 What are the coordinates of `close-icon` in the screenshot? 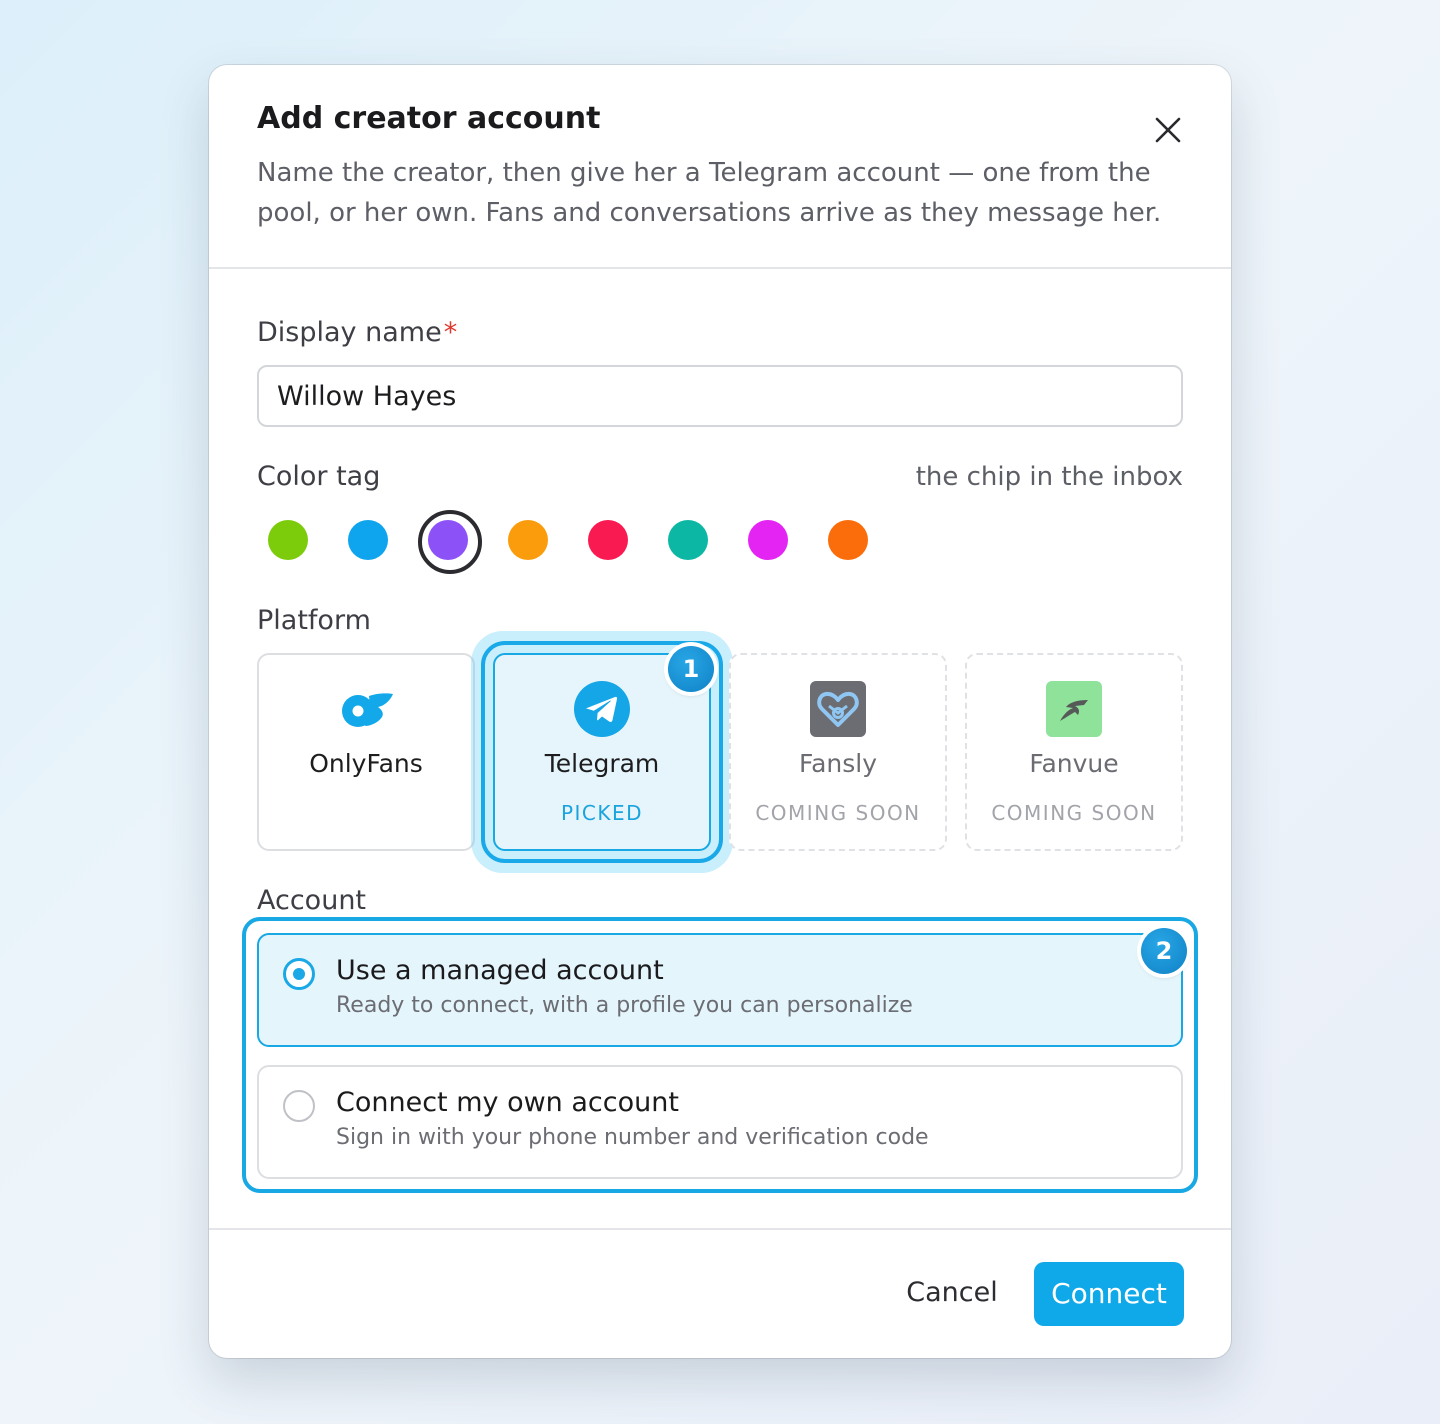 It's located at (1168, 130).